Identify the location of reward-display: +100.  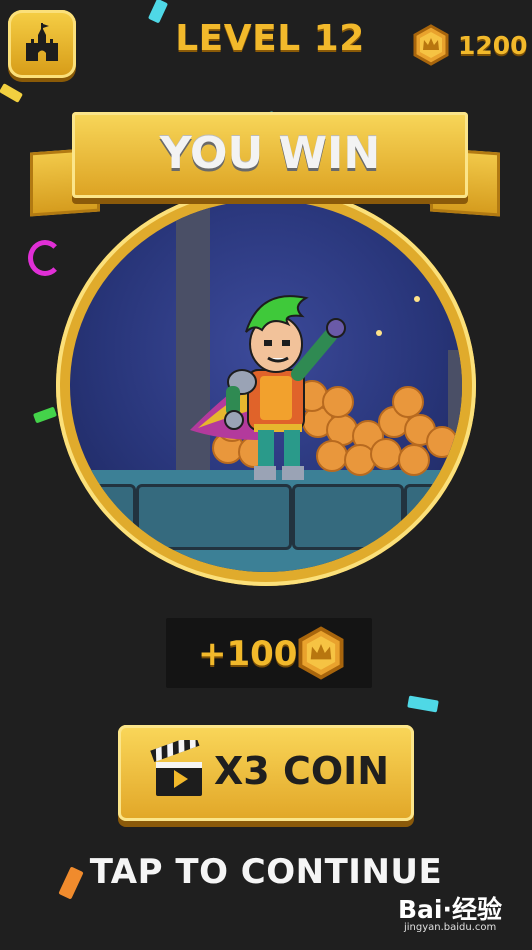
(269, 653).